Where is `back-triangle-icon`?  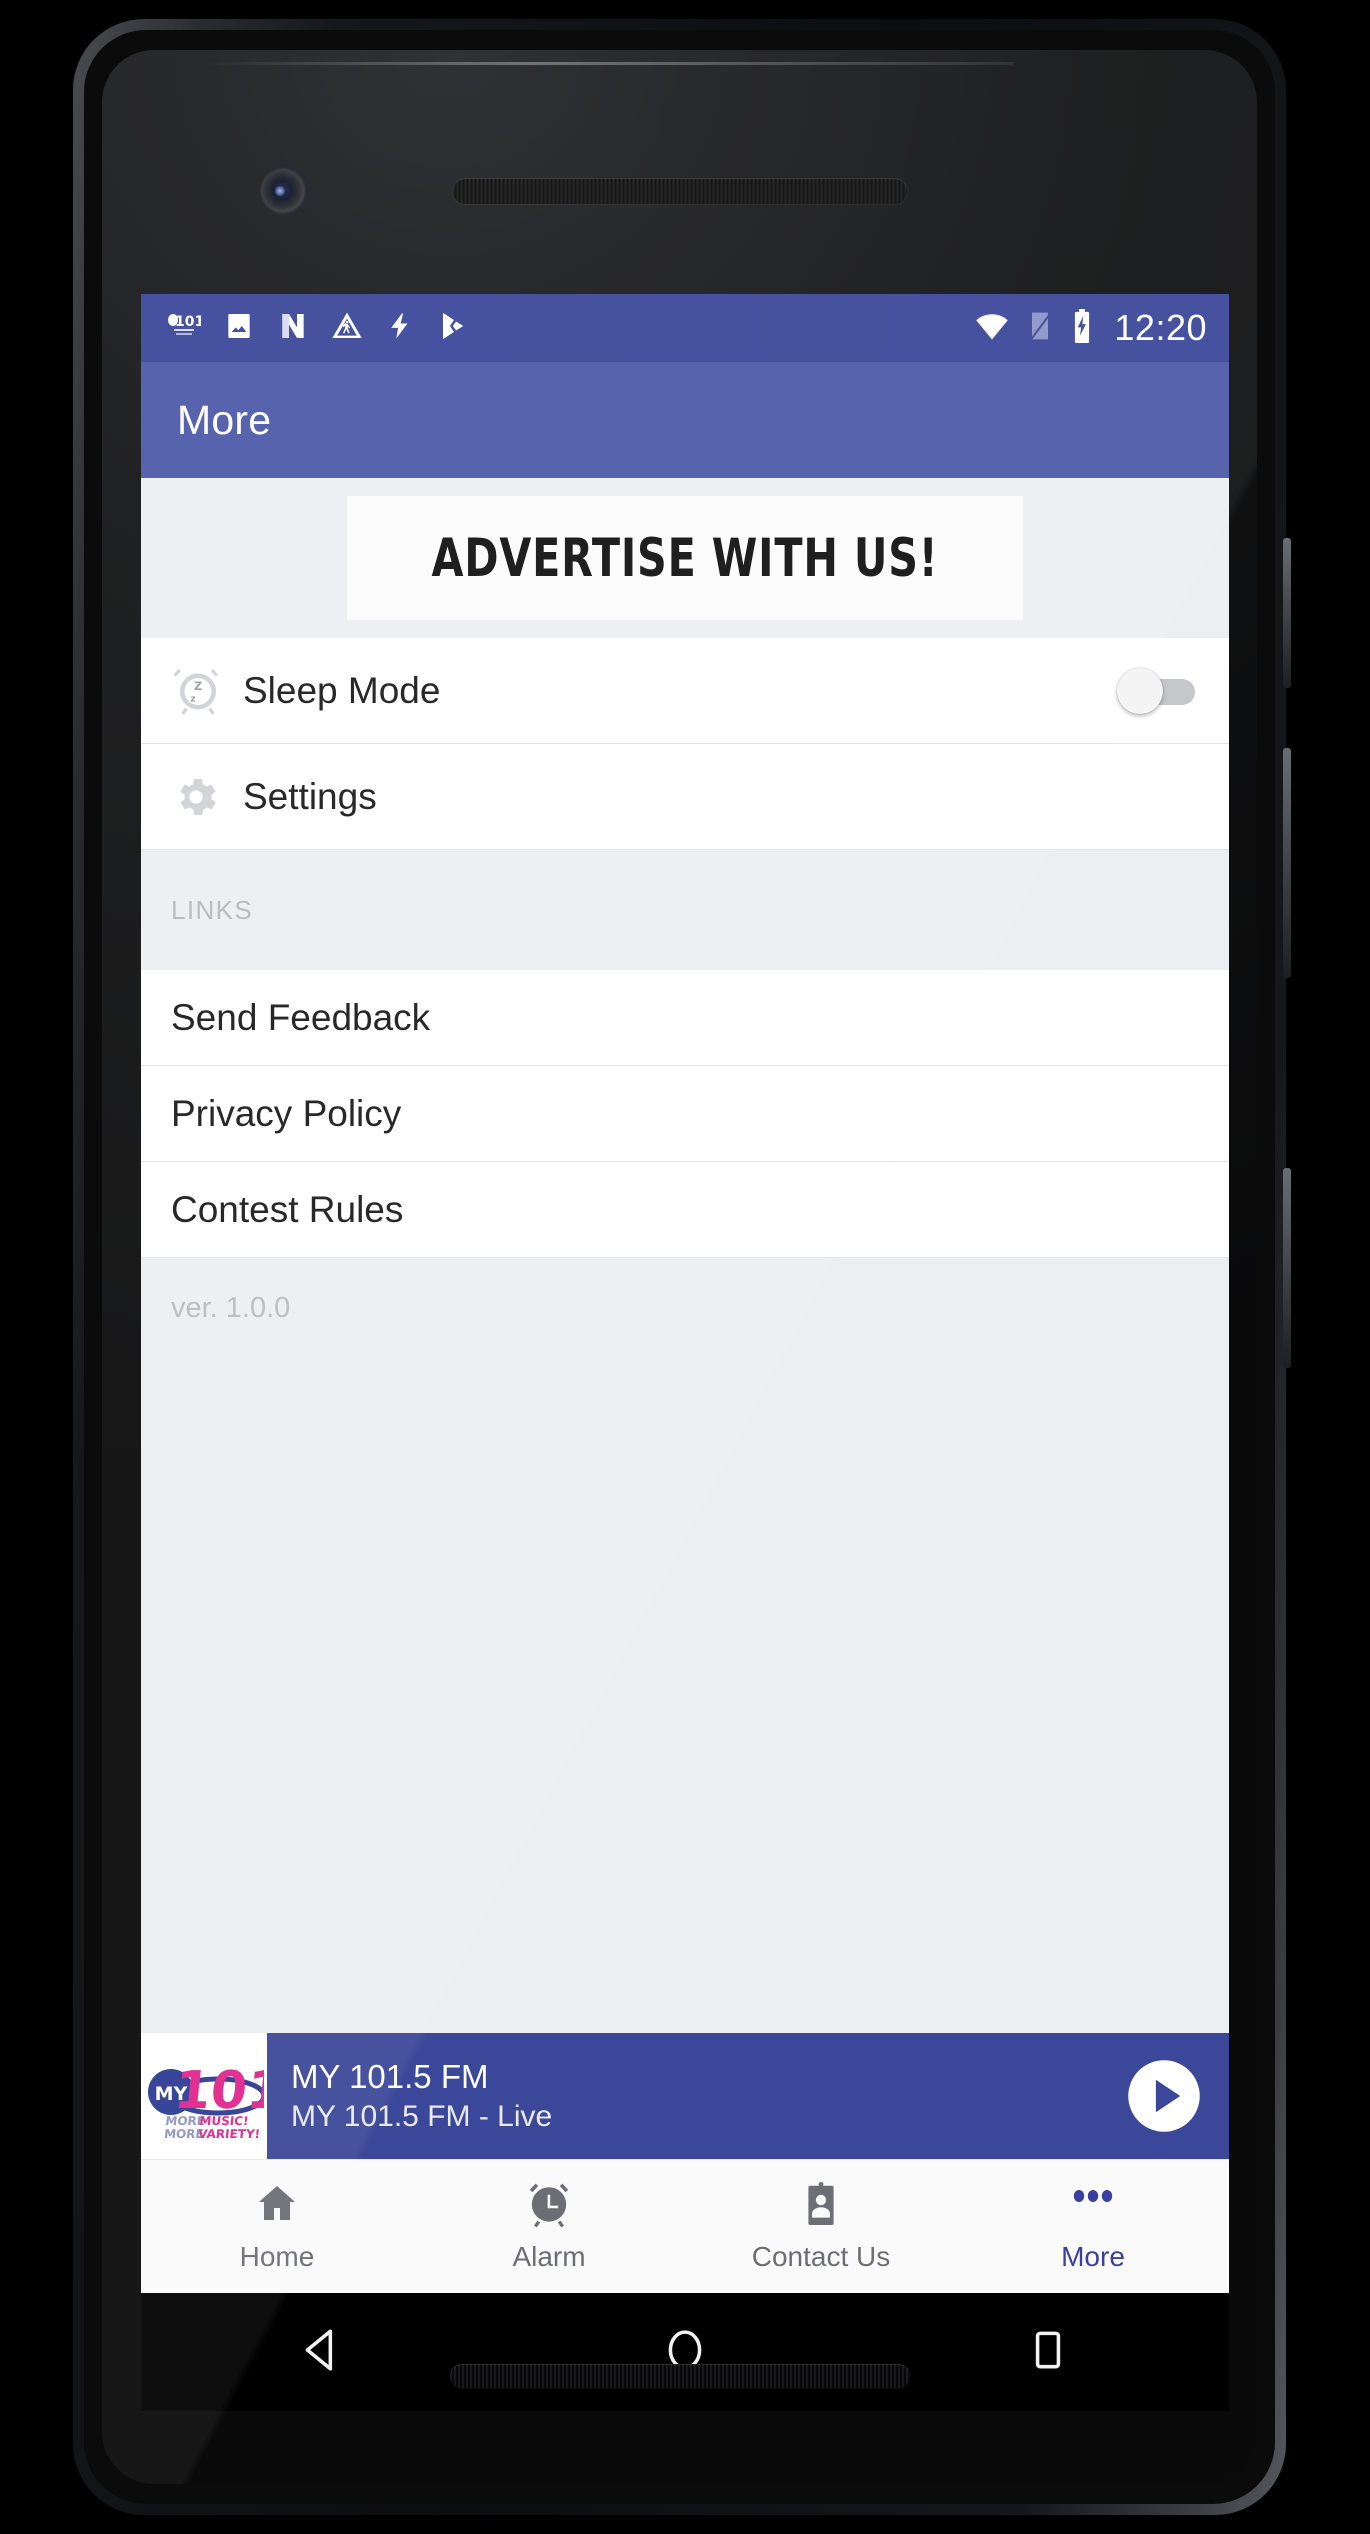
back-triangle-icon is located at coordinates (322, 2352).